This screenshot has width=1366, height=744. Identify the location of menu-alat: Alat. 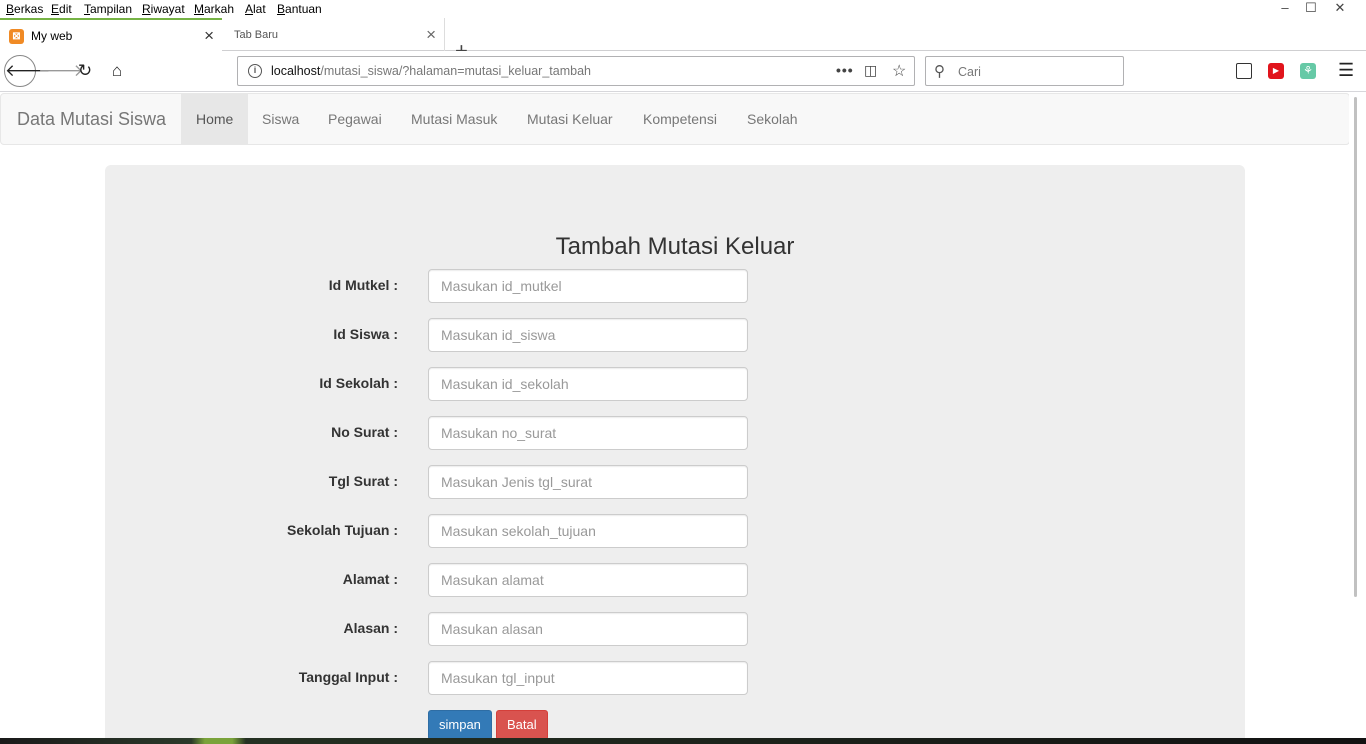
(255, 9).